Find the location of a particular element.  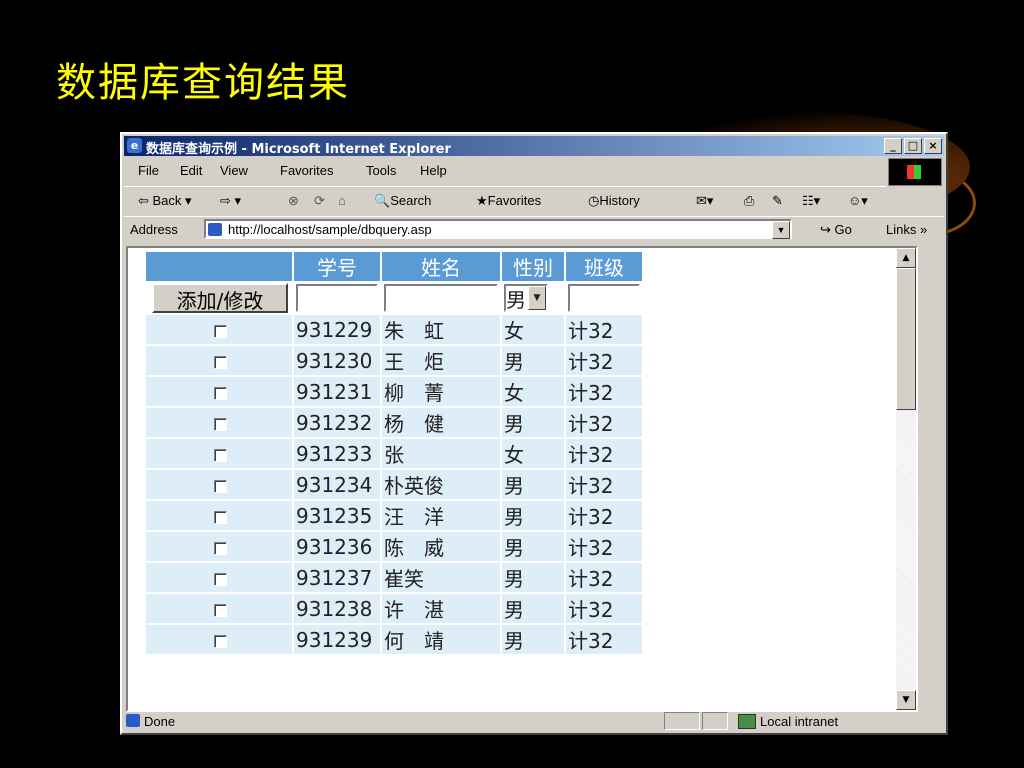

student-name: 杨 健 is located at coordinates (441, 422).